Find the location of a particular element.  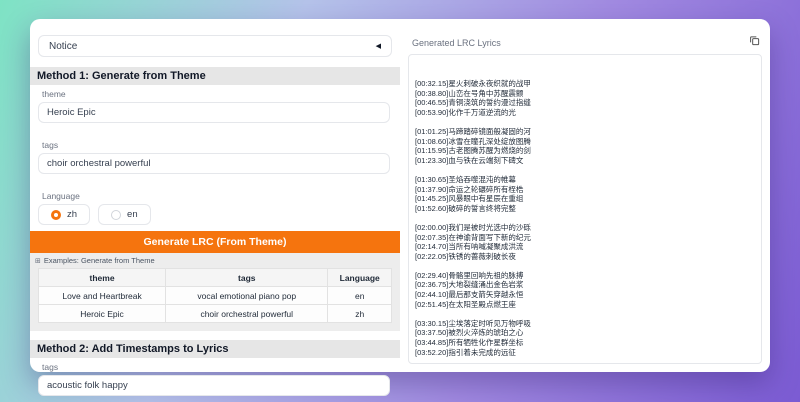

method2-header: Method 2: Add Timestamps to Lyrics is located at coordinates (215, 349).